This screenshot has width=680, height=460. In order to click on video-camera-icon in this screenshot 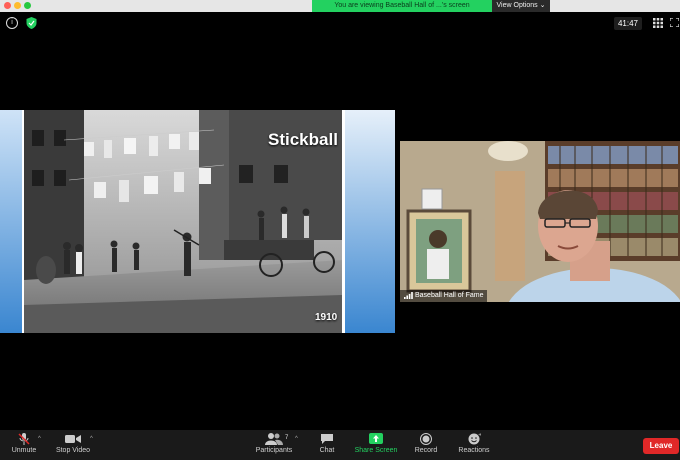, I will do `click(73, 439)`.